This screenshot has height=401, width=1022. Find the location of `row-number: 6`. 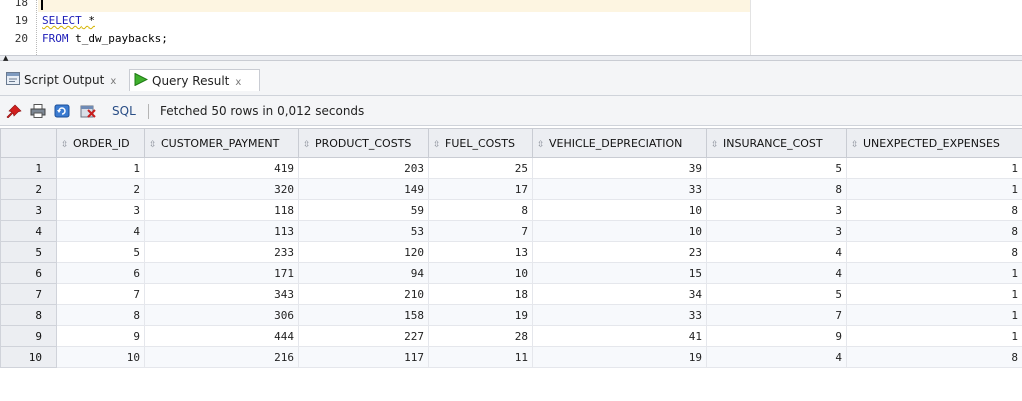

row-number: 6 is located at coordinates (28, 273).